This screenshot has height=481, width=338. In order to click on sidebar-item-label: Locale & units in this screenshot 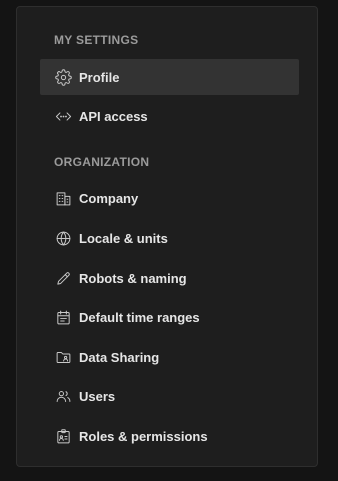, I will do `click(123, 238)`.